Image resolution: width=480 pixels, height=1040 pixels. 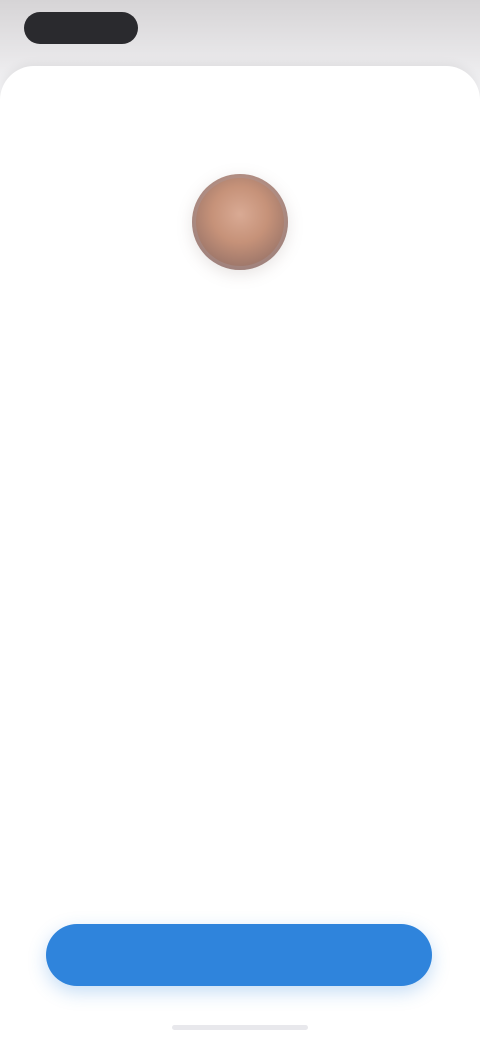 What do you see at coordinates (239, 955) in the screenshot?
I see `primary-continue-button` at bounding box center [239, 955].